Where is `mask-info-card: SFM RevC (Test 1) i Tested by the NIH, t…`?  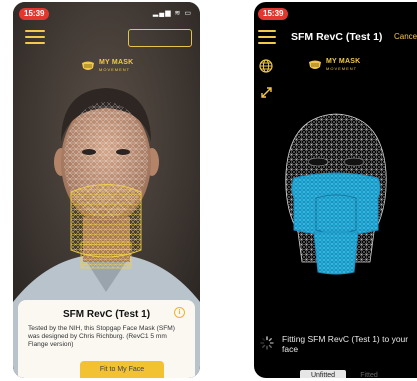 mask-info-card: SFM RevC (Test 1) i Tested by the NIH, t… is located at coordinates (106, 339).